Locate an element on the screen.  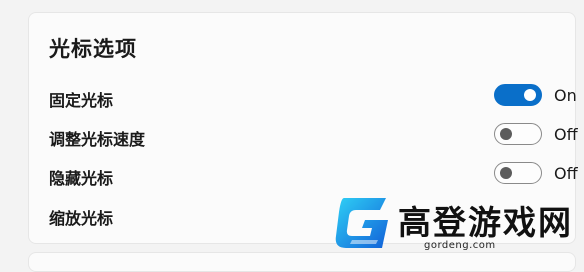
watermark-url: gordeng.com is located at coordinates (460, 245).